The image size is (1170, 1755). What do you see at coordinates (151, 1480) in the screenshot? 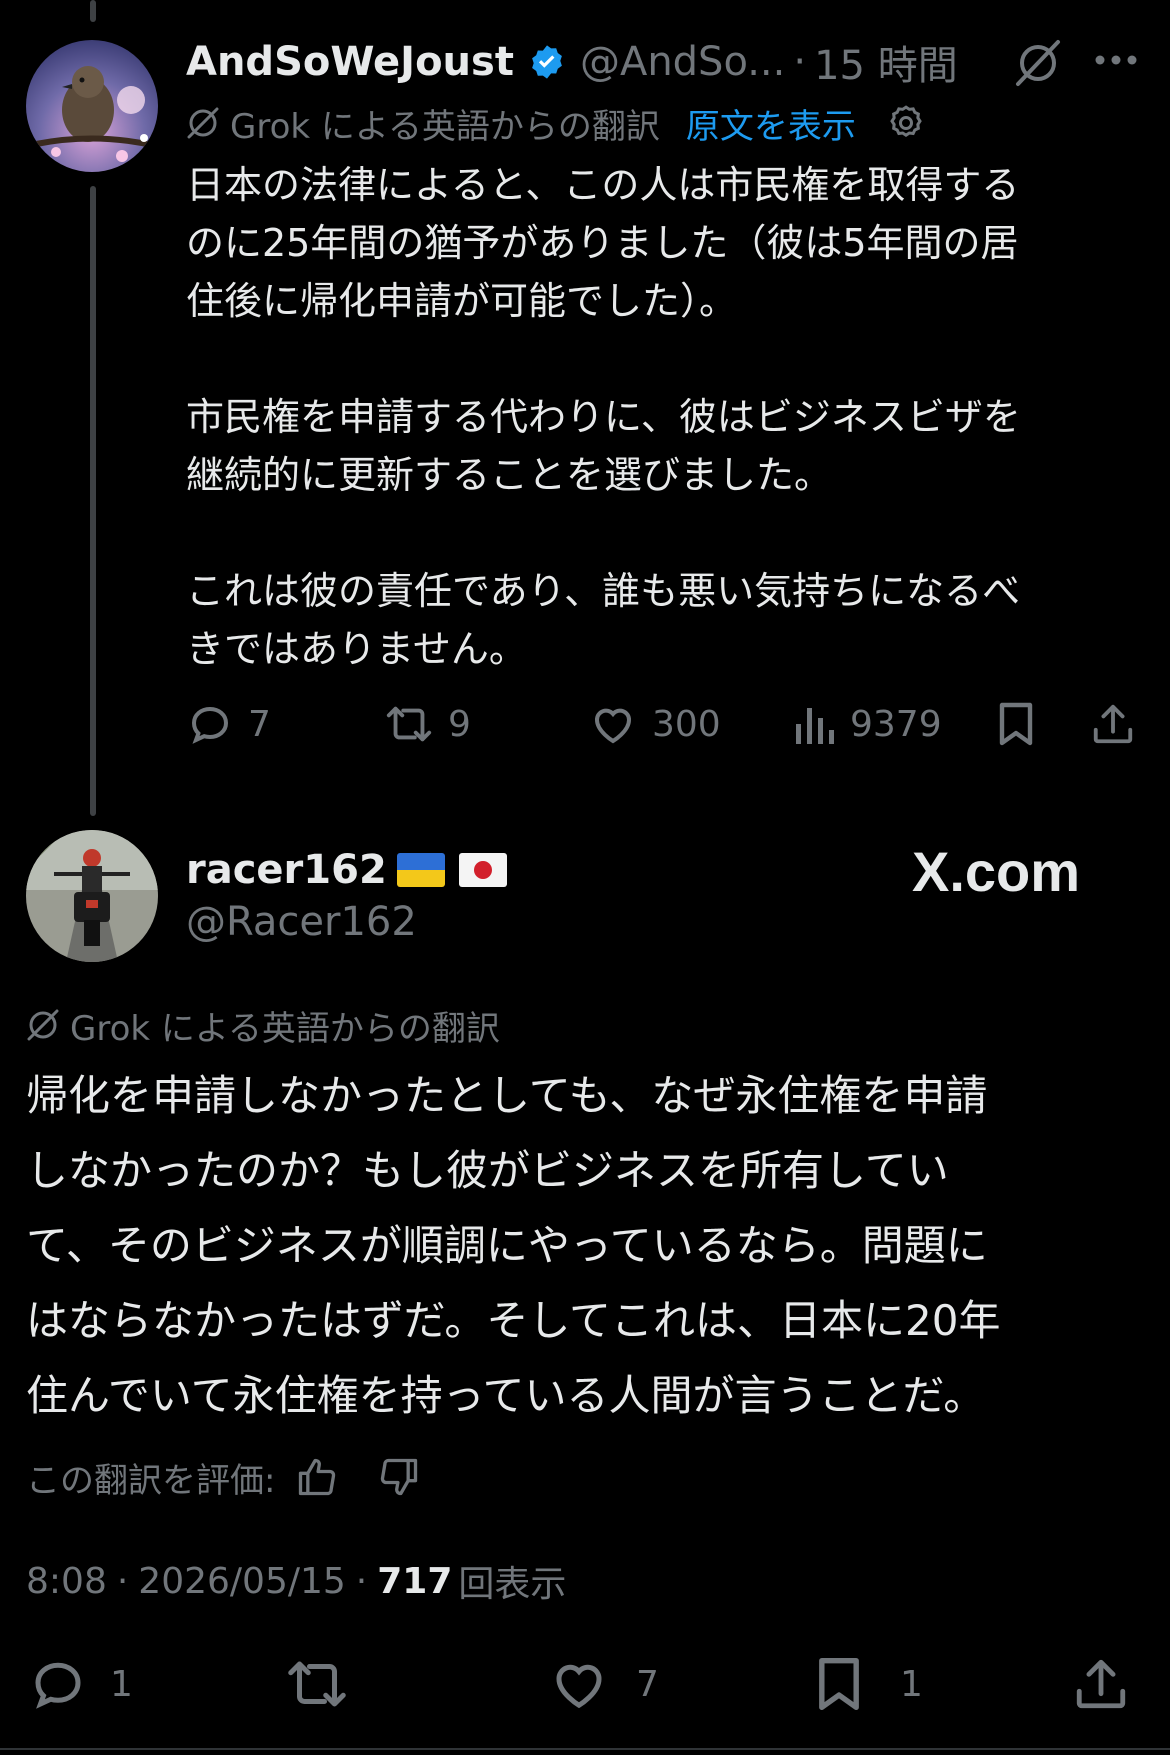
I see `rate-translation-label: この翻訳を評価:` at bounding box center [151, 1480].